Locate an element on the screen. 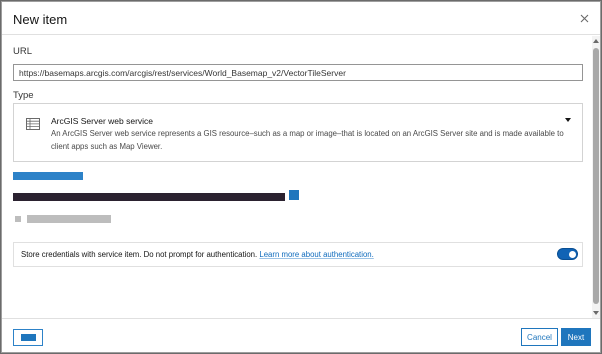 The height and width of the screenshot is (354, 602). placeholder-footer-button-fill is located at coordinates (28, 337).